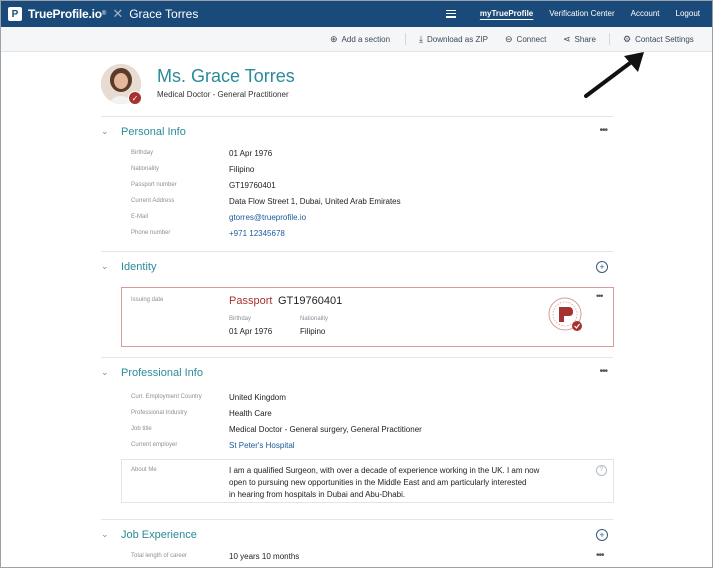  I want to click on download-icon: ⤓, so click(421, 38).